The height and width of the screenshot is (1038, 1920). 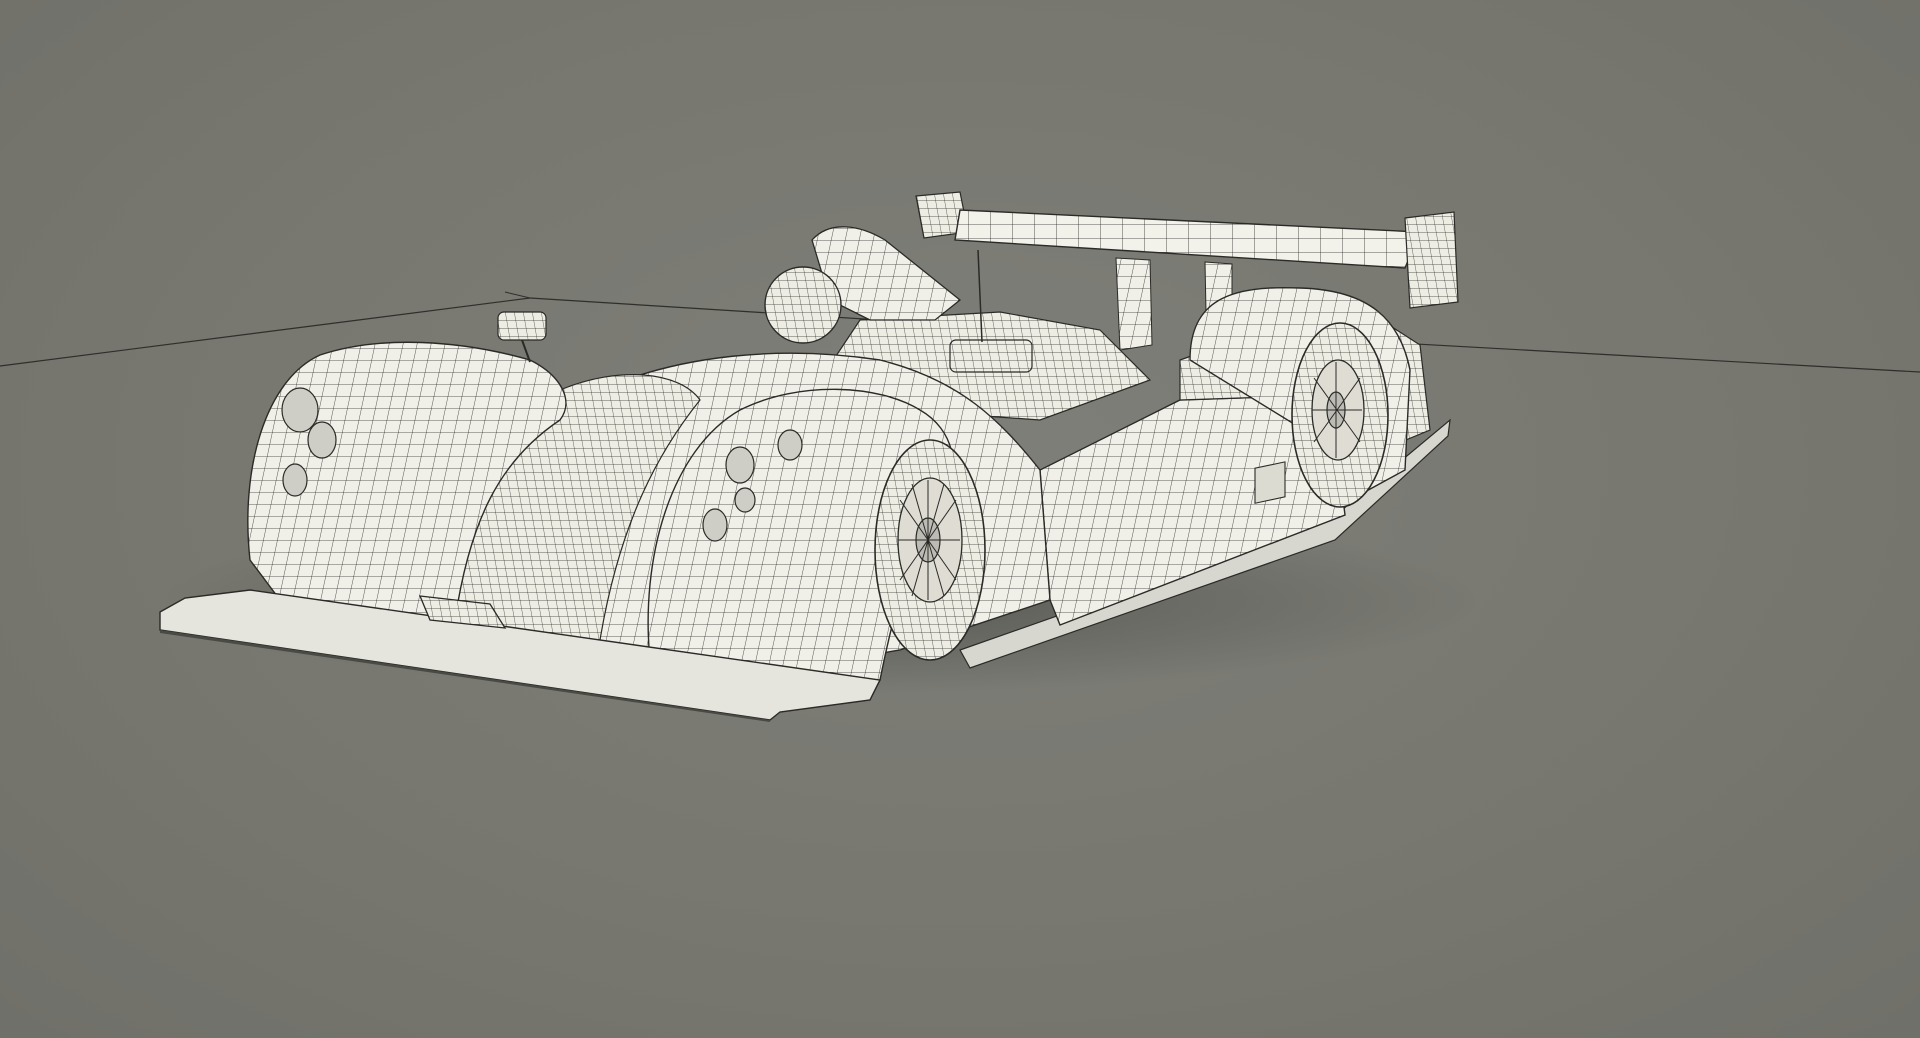 What do you see at coordinates (803, 305) in the screenshot?
I see `driver-helmet` at bounding box center [803, 305].